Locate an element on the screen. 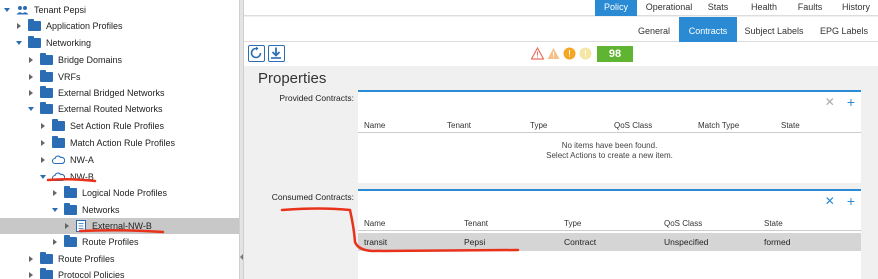  tree-item: NW-B is located at coordinates (119, 177).